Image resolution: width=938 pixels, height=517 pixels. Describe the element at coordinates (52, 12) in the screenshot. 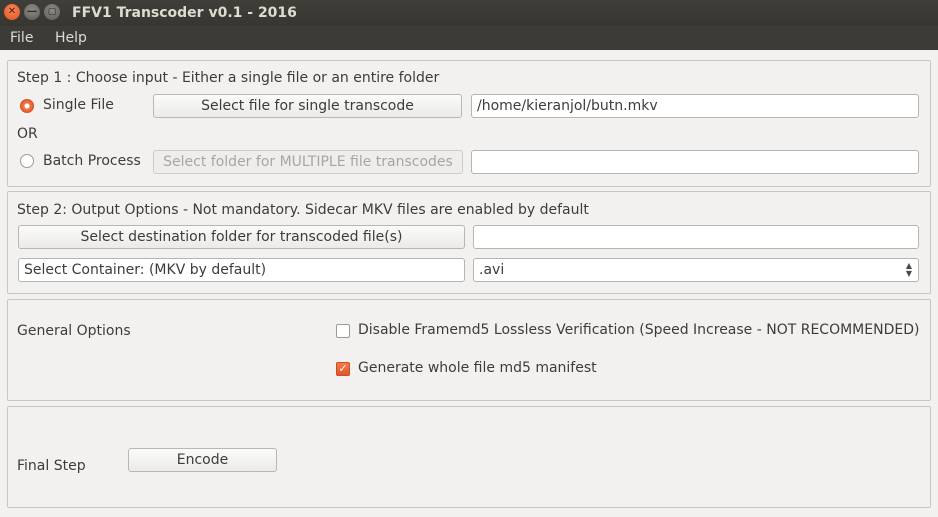

I see `maximize-icon: ▢` at that location.